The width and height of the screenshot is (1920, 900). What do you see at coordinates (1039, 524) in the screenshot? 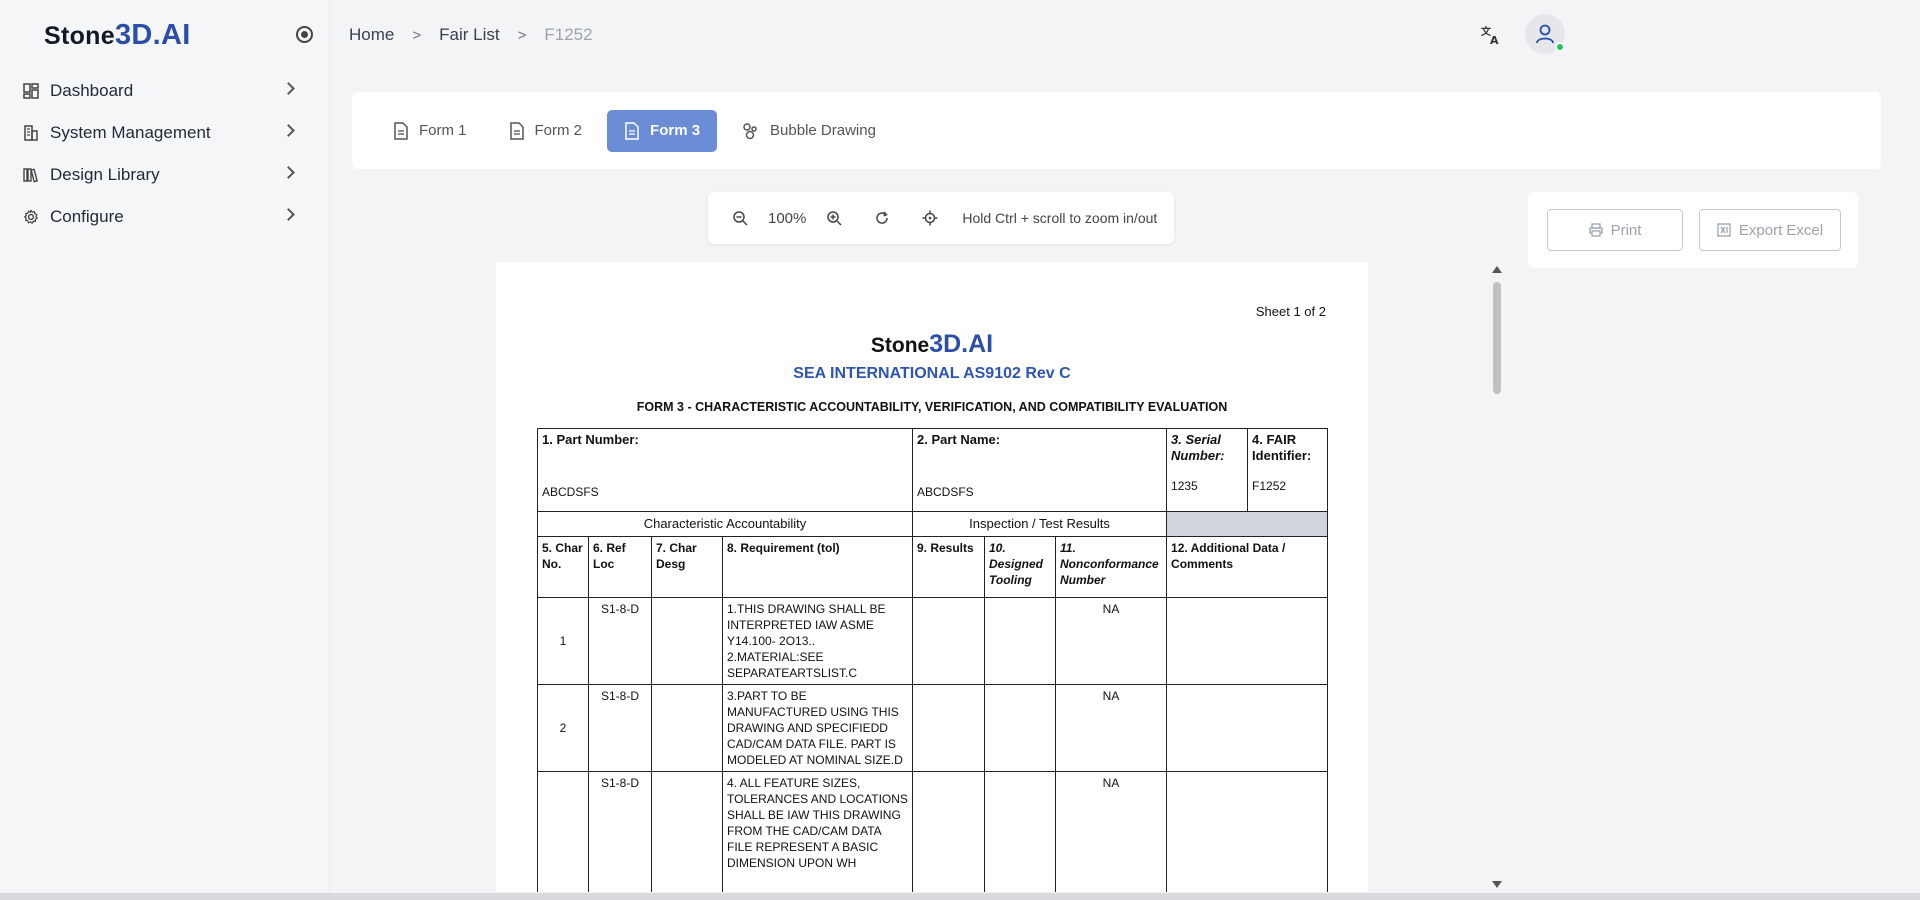
I see `section-inspection: Inspection / Test Results` at bounding box center [1039, 524].